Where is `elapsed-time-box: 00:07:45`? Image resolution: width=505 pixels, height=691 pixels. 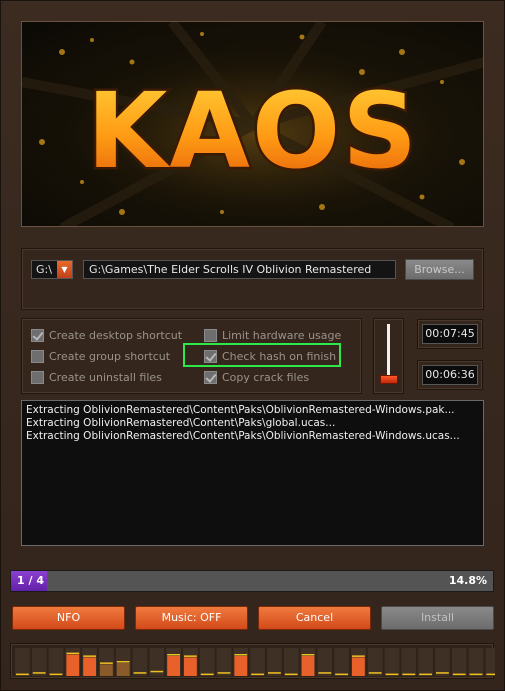 elapsed-time-box: 00:07:45 is located at coordinates (450, 334).